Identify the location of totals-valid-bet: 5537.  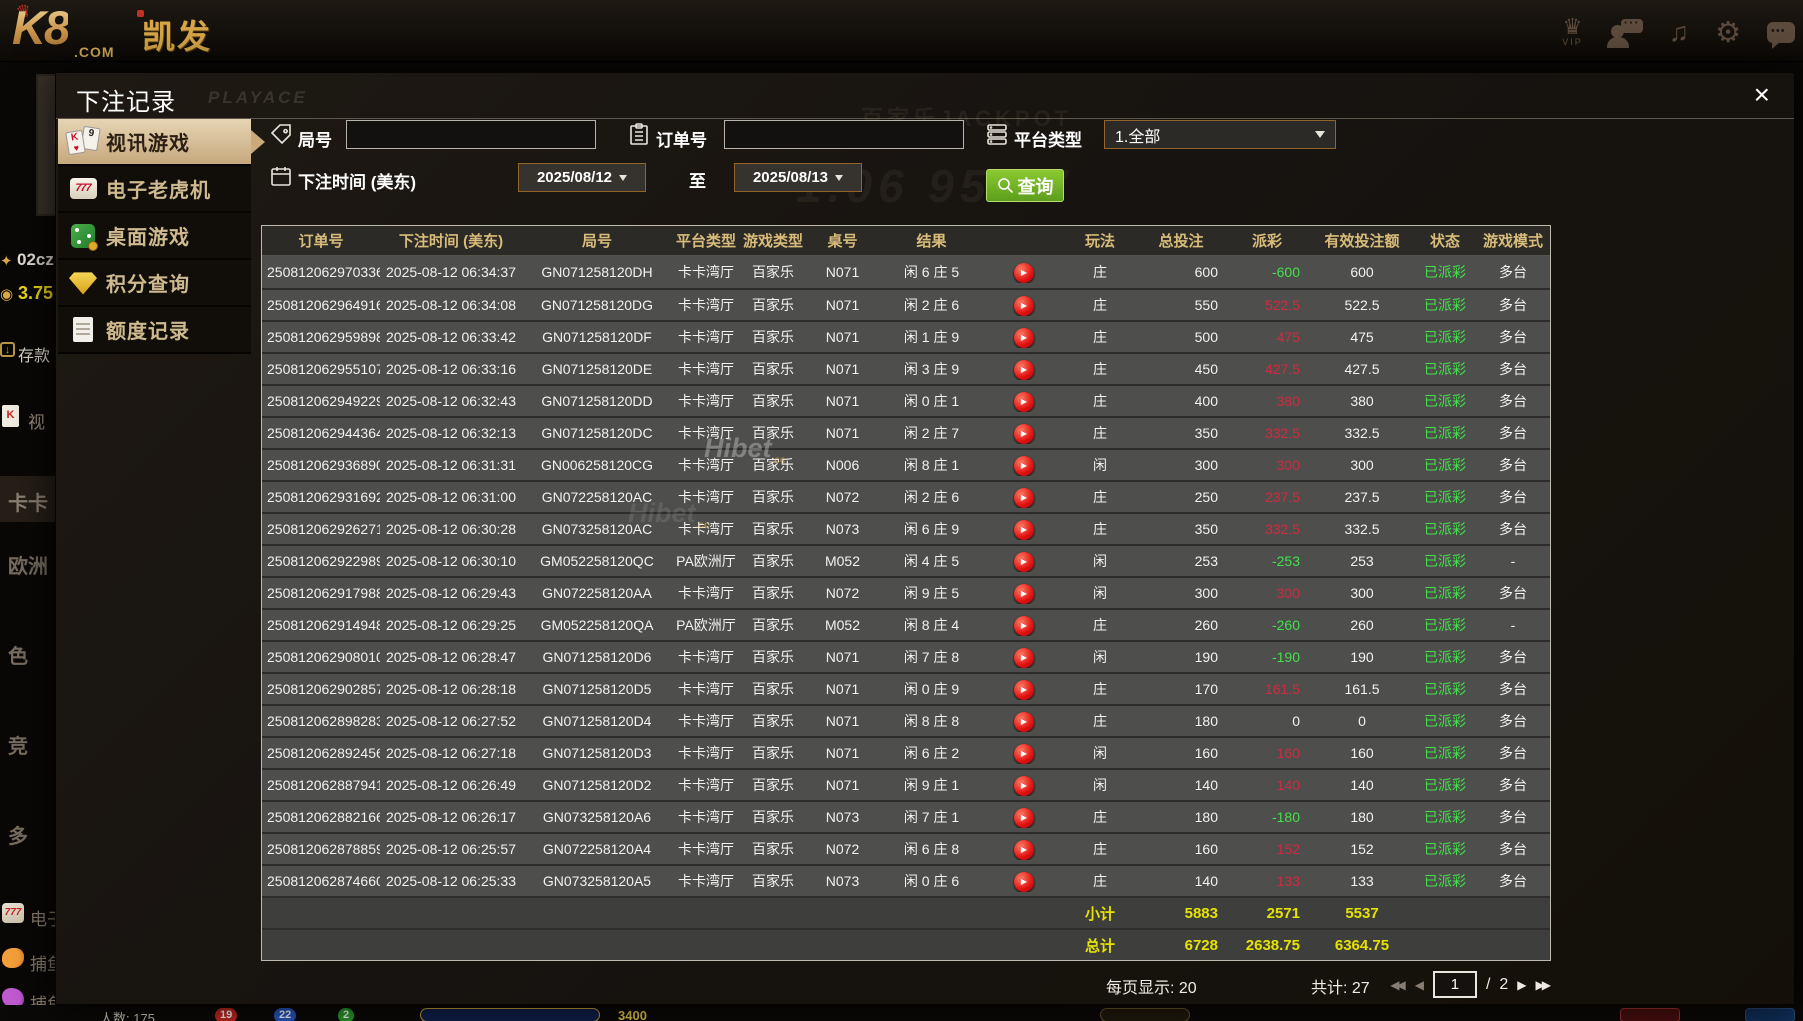
(1362, 913).